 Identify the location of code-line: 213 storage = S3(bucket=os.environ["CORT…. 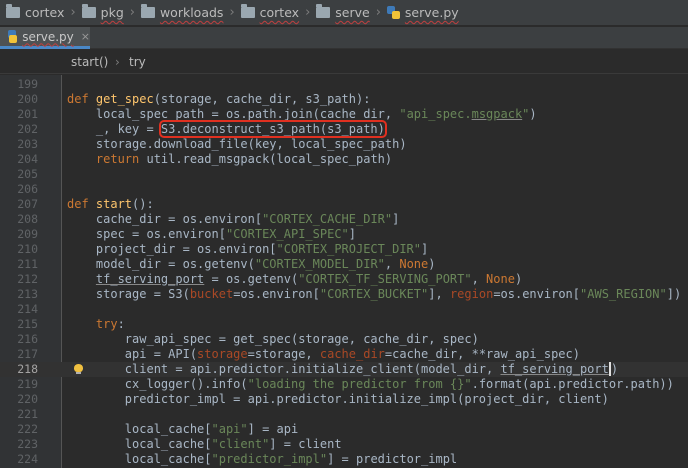
(344, 294).